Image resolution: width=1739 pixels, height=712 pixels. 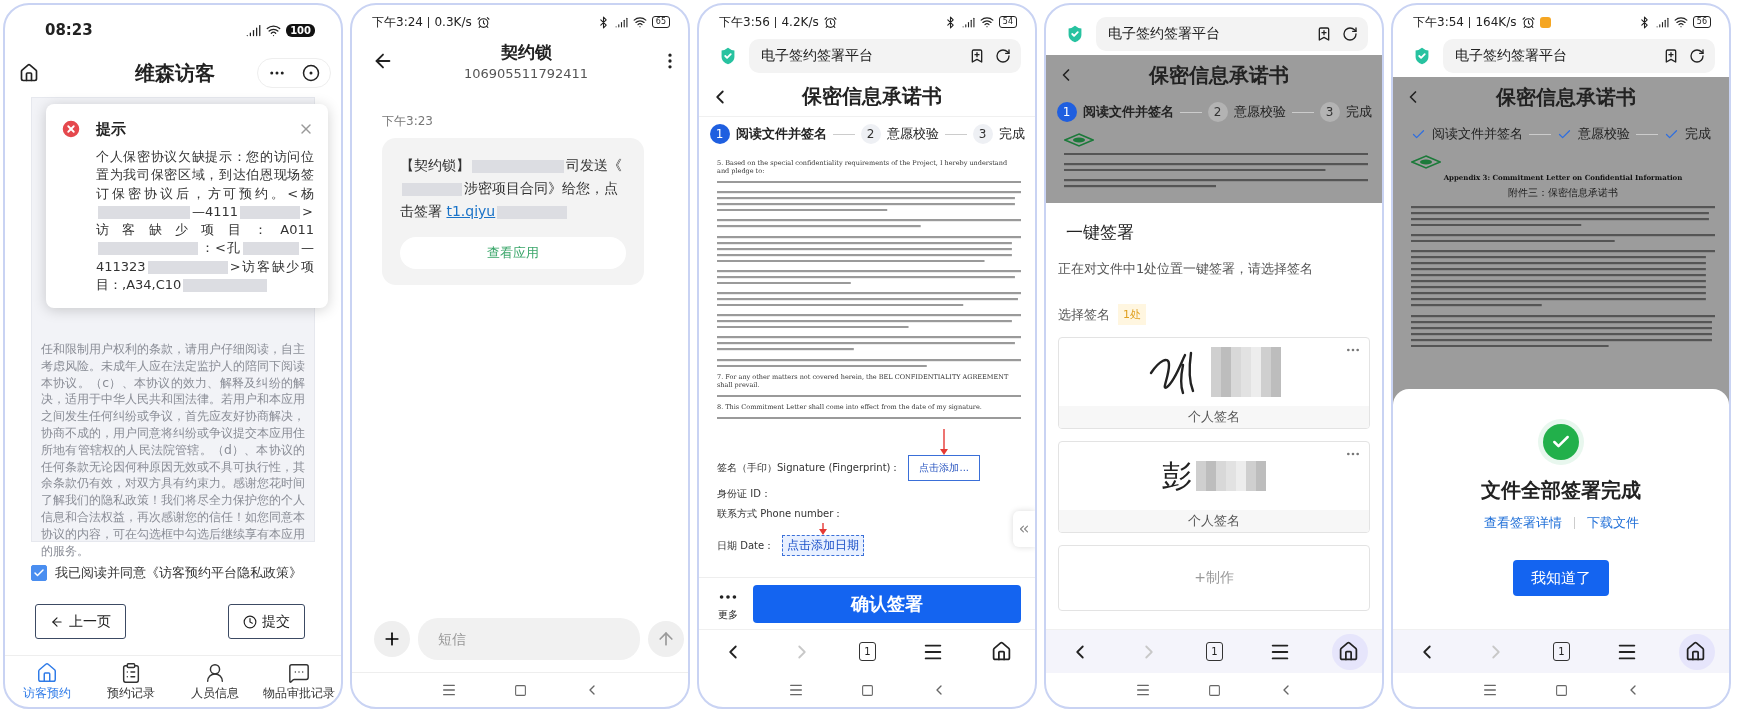 What do you see at coordinates (982, 134) in the screenshot?
I see `step-number: 3` at bounding box center [982, 134].